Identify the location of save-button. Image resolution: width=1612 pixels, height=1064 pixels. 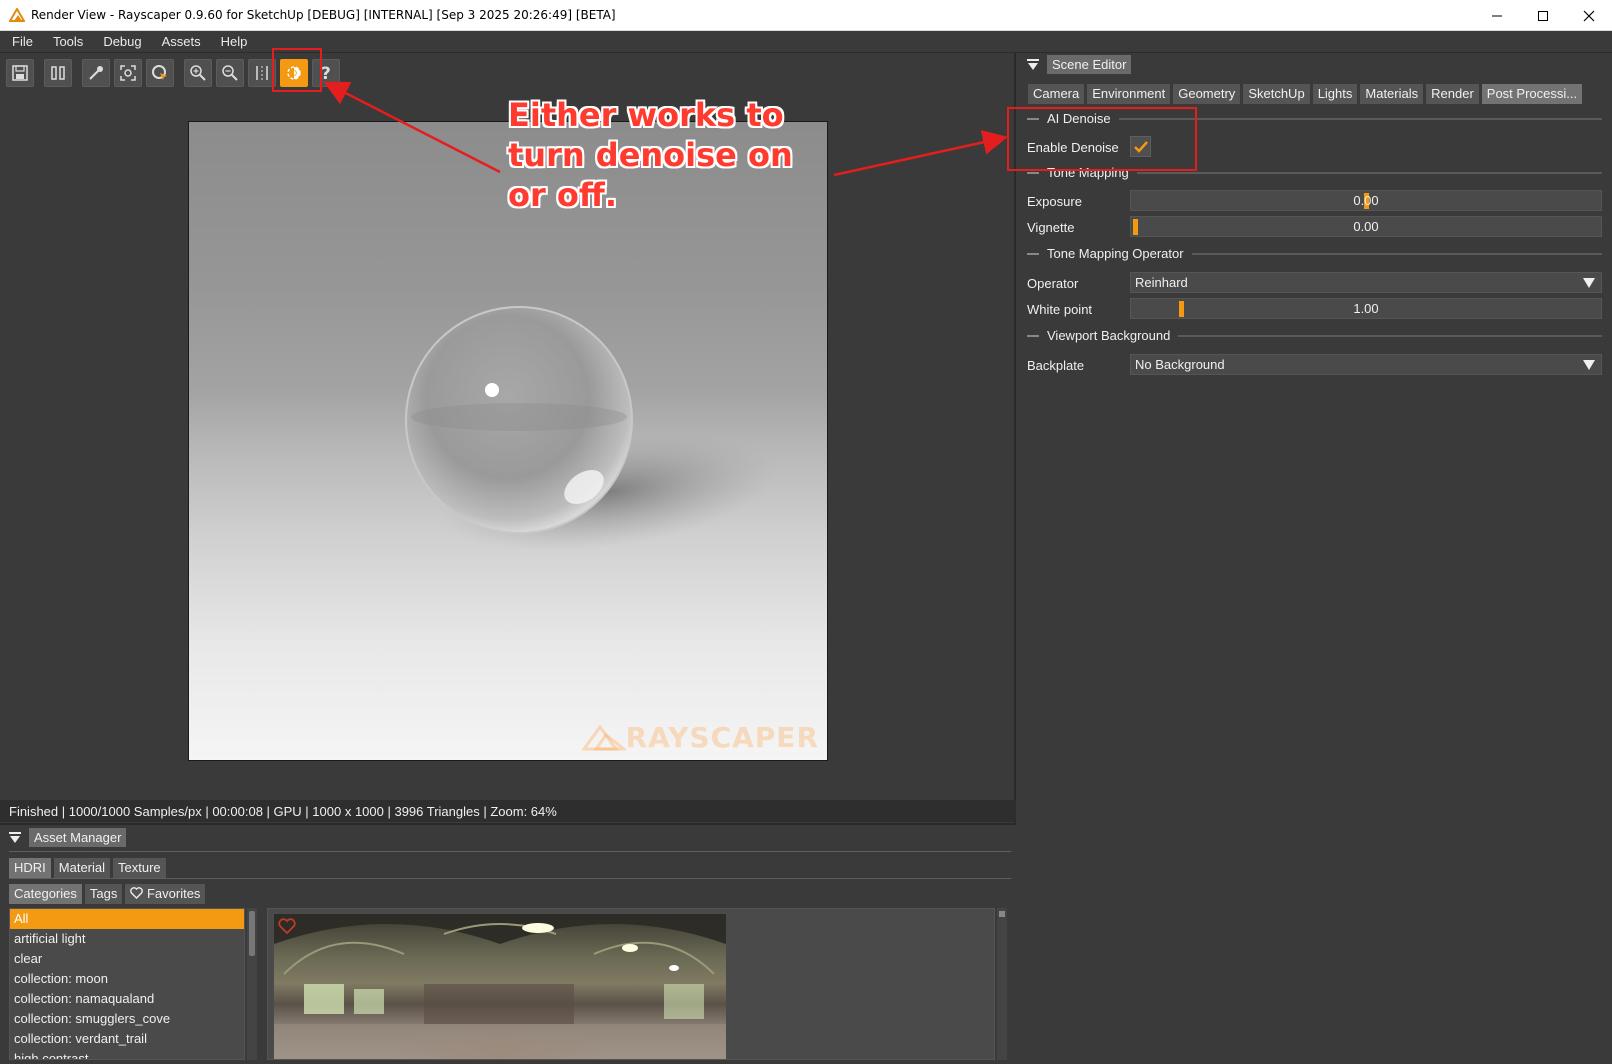
(20, 73).